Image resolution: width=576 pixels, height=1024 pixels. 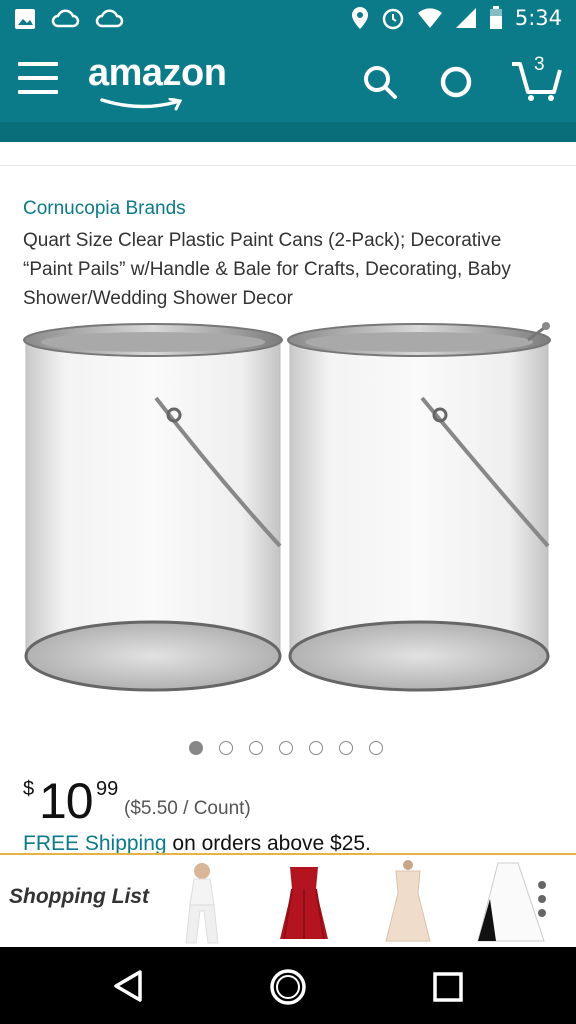 I want to click on image-pagination, so click(x=286, y=748).